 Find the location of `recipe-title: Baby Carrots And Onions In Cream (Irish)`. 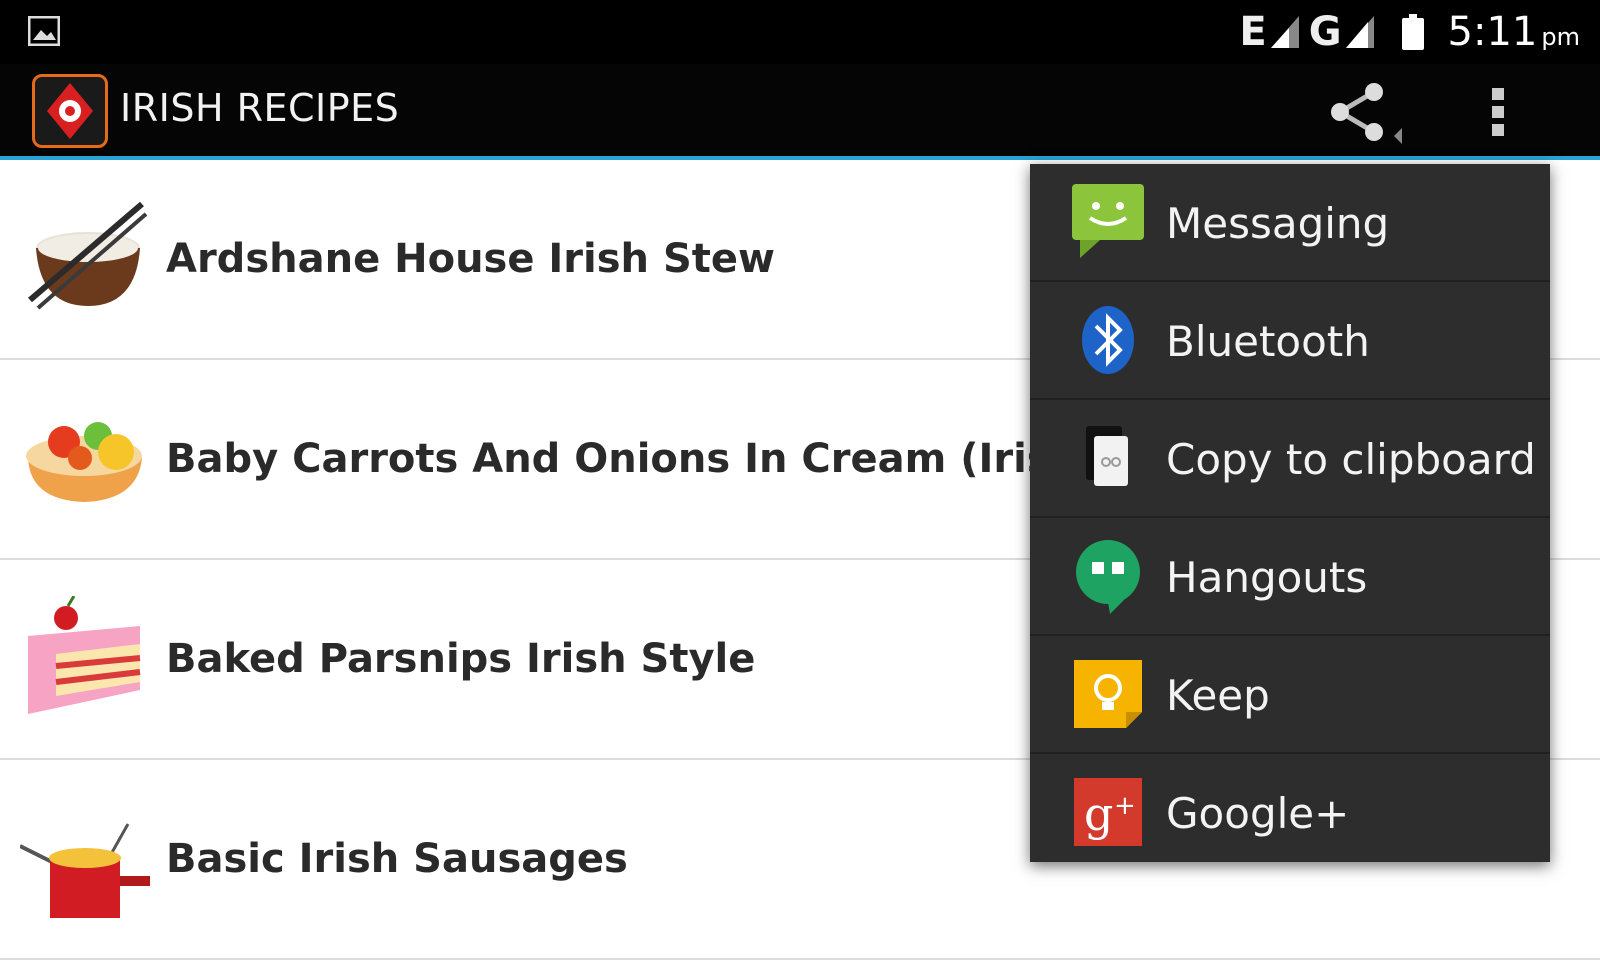

recipe-title: Baby Carrots And Onions In Cream (Irish) is located at coordinates (632, 459).